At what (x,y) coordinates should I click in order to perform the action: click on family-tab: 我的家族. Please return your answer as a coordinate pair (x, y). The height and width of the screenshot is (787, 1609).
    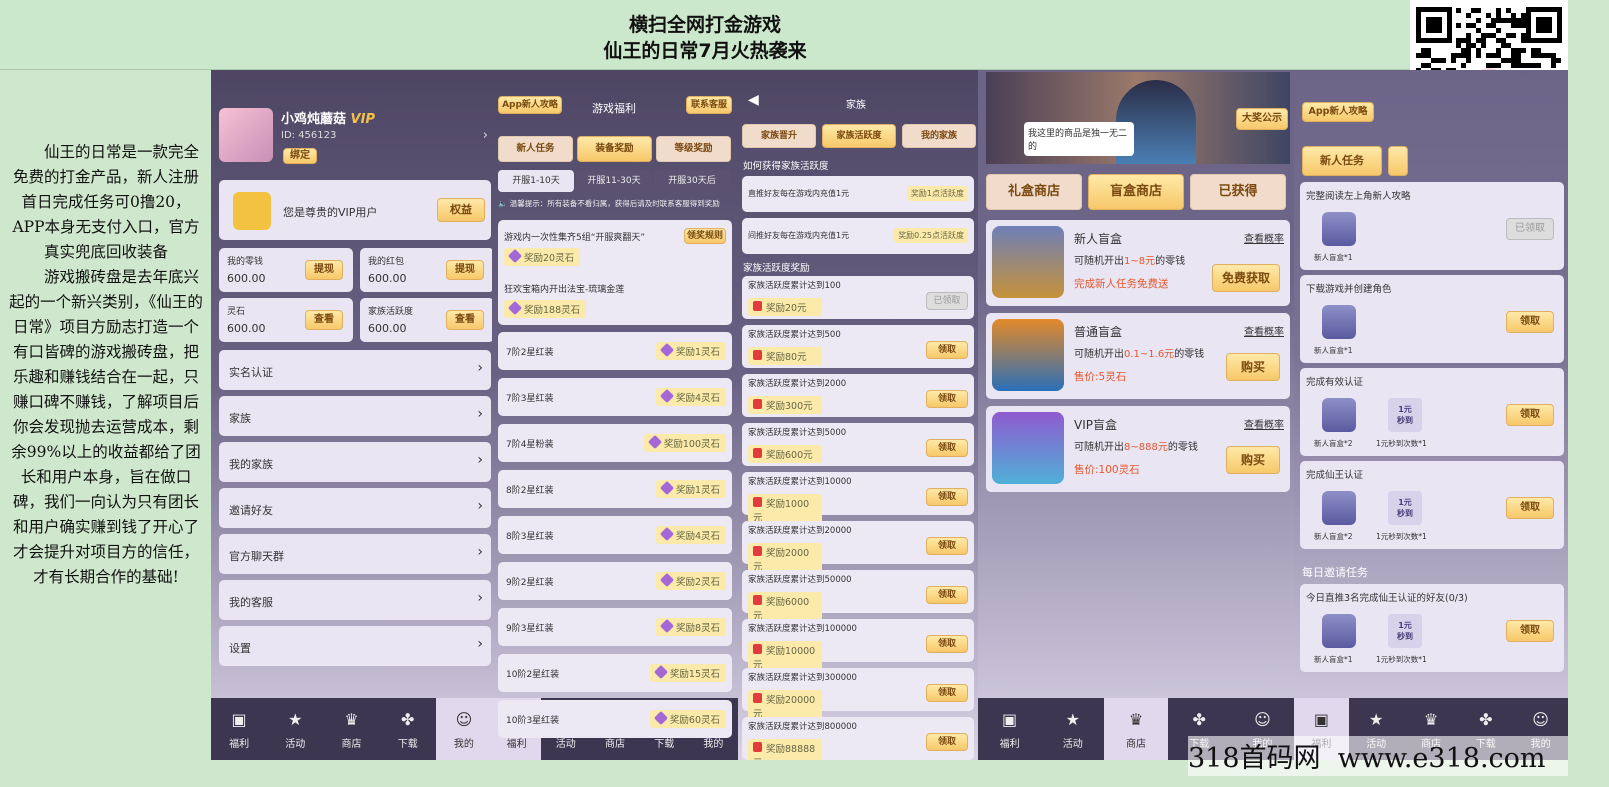
    Looking at the image, I should click on (939, 136).